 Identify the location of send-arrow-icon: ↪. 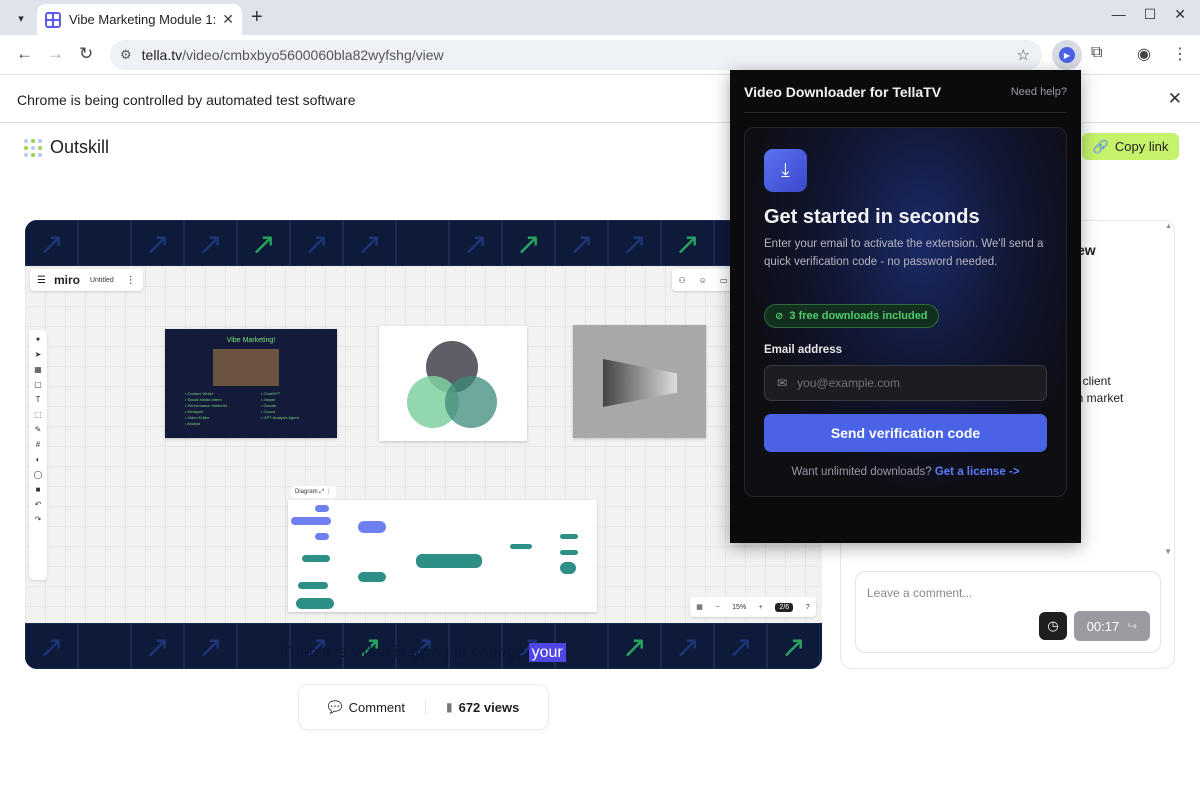
(1132, 626).